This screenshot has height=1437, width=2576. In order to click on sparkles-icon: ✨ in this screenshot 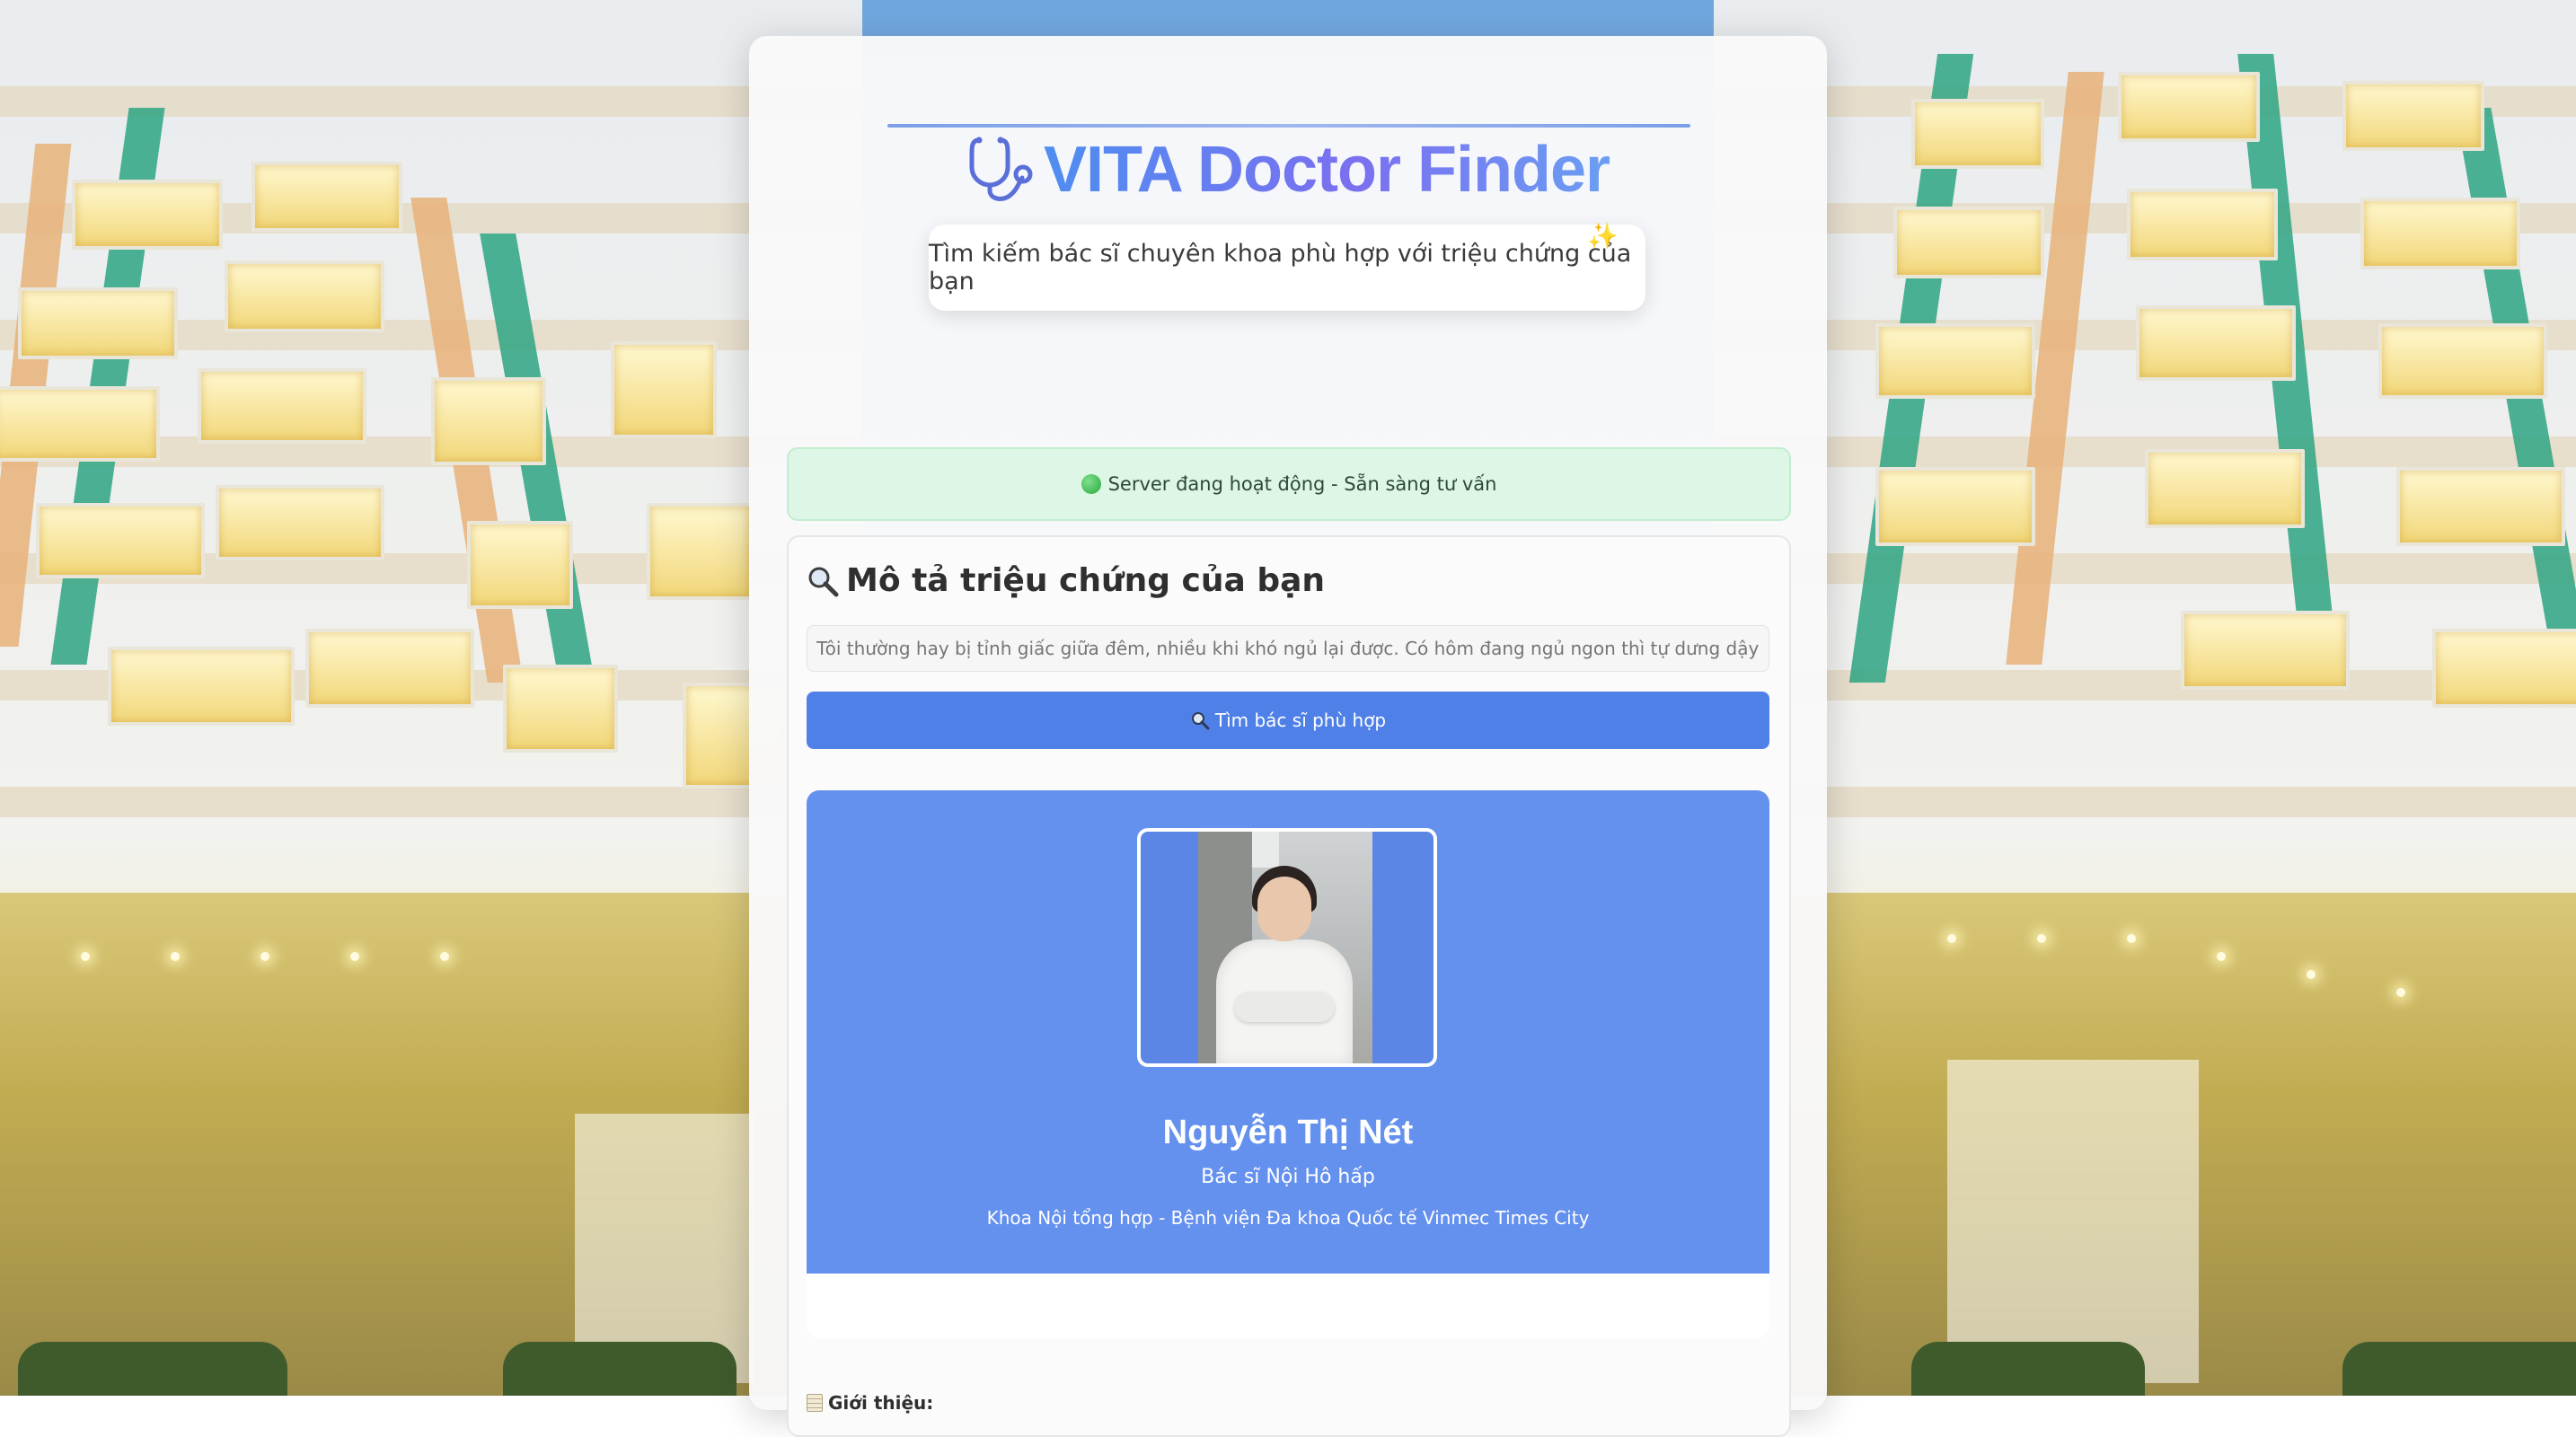, I will do `click(1603, 236)`.